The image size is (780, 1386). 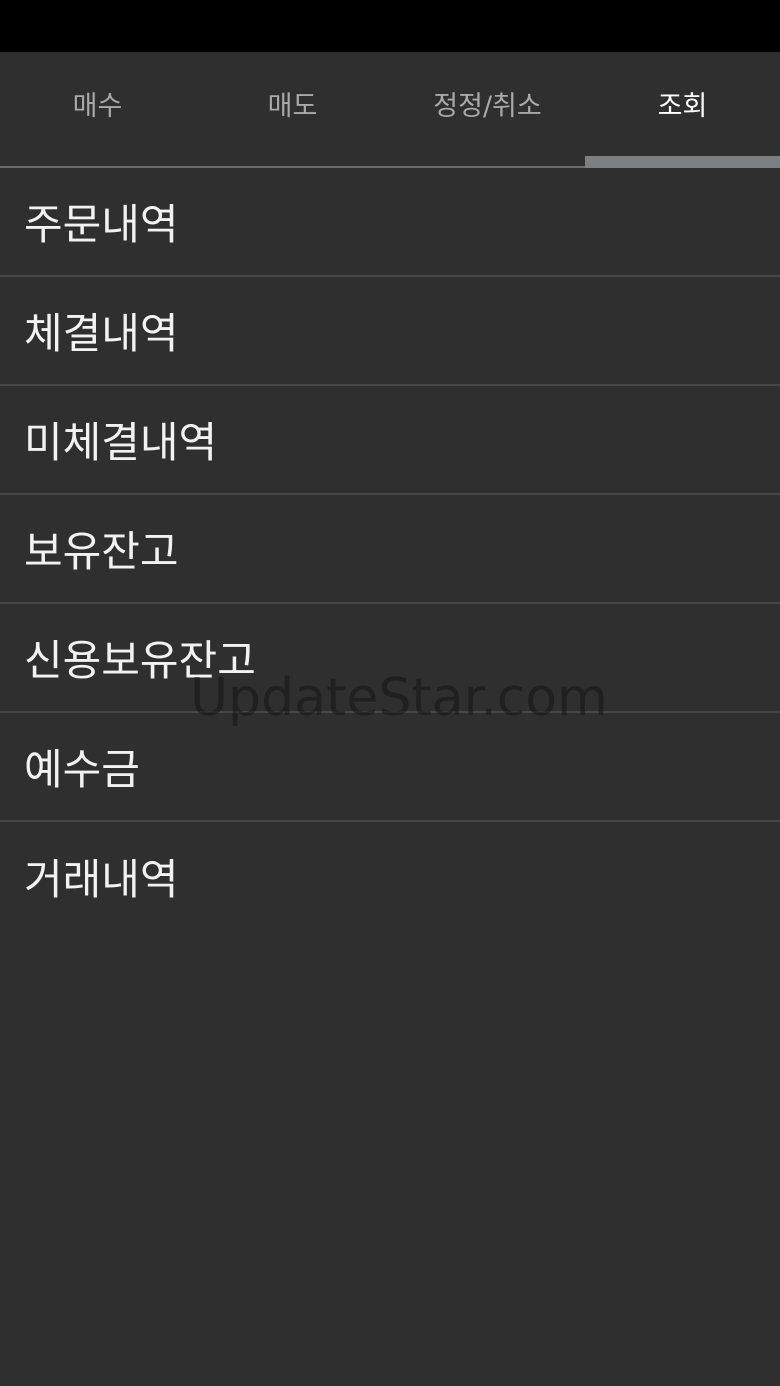 What do you see at coordinates (140, 660) in the screenshot?
I see `menu-item-label: 신용보유잔고` at bounding box center [140, 660].